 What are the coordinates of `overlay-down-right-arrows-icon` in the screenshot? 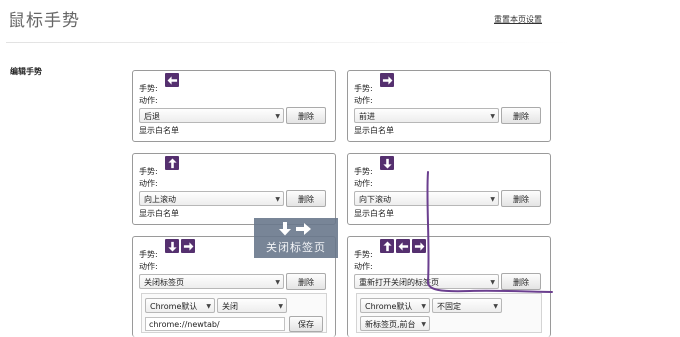 It's located at (295, 229).